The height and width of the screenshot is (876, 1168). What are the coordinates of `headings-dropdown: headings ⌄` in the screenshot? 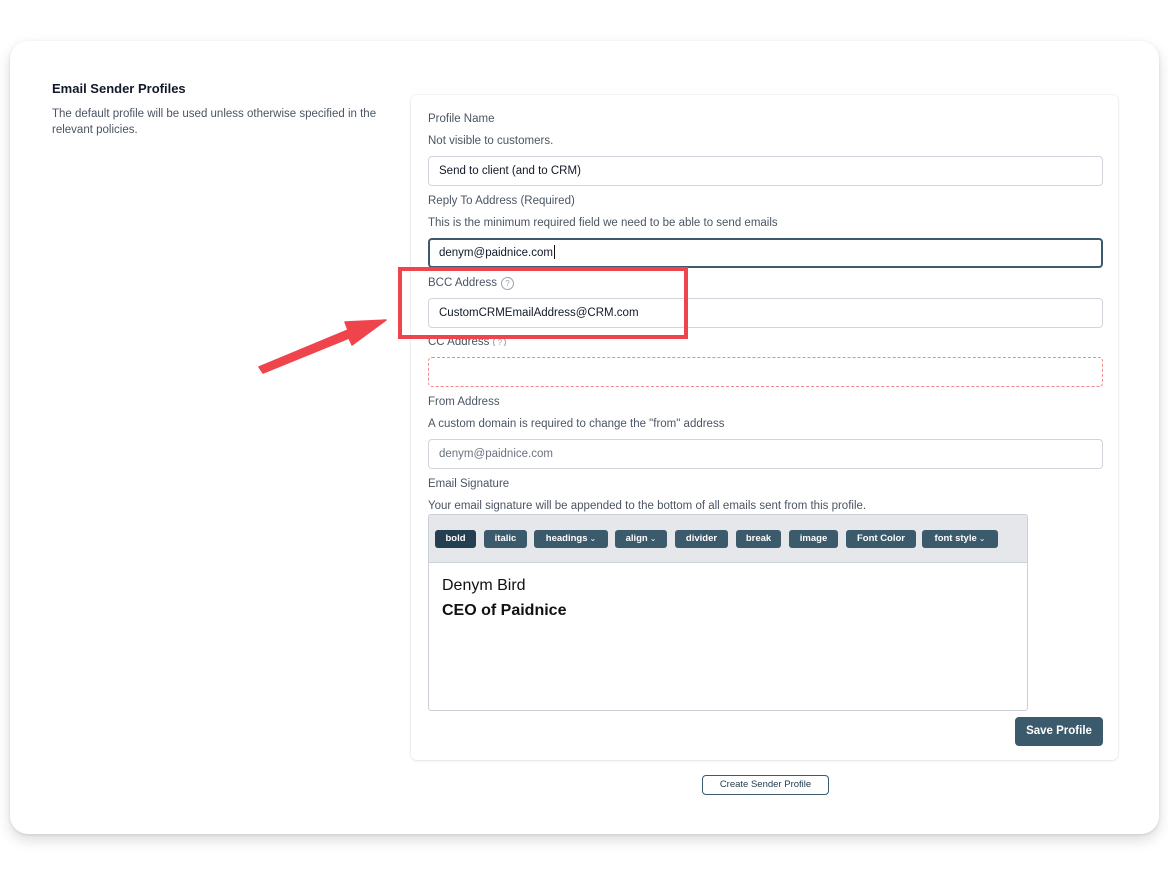 It's located at (571, 539).